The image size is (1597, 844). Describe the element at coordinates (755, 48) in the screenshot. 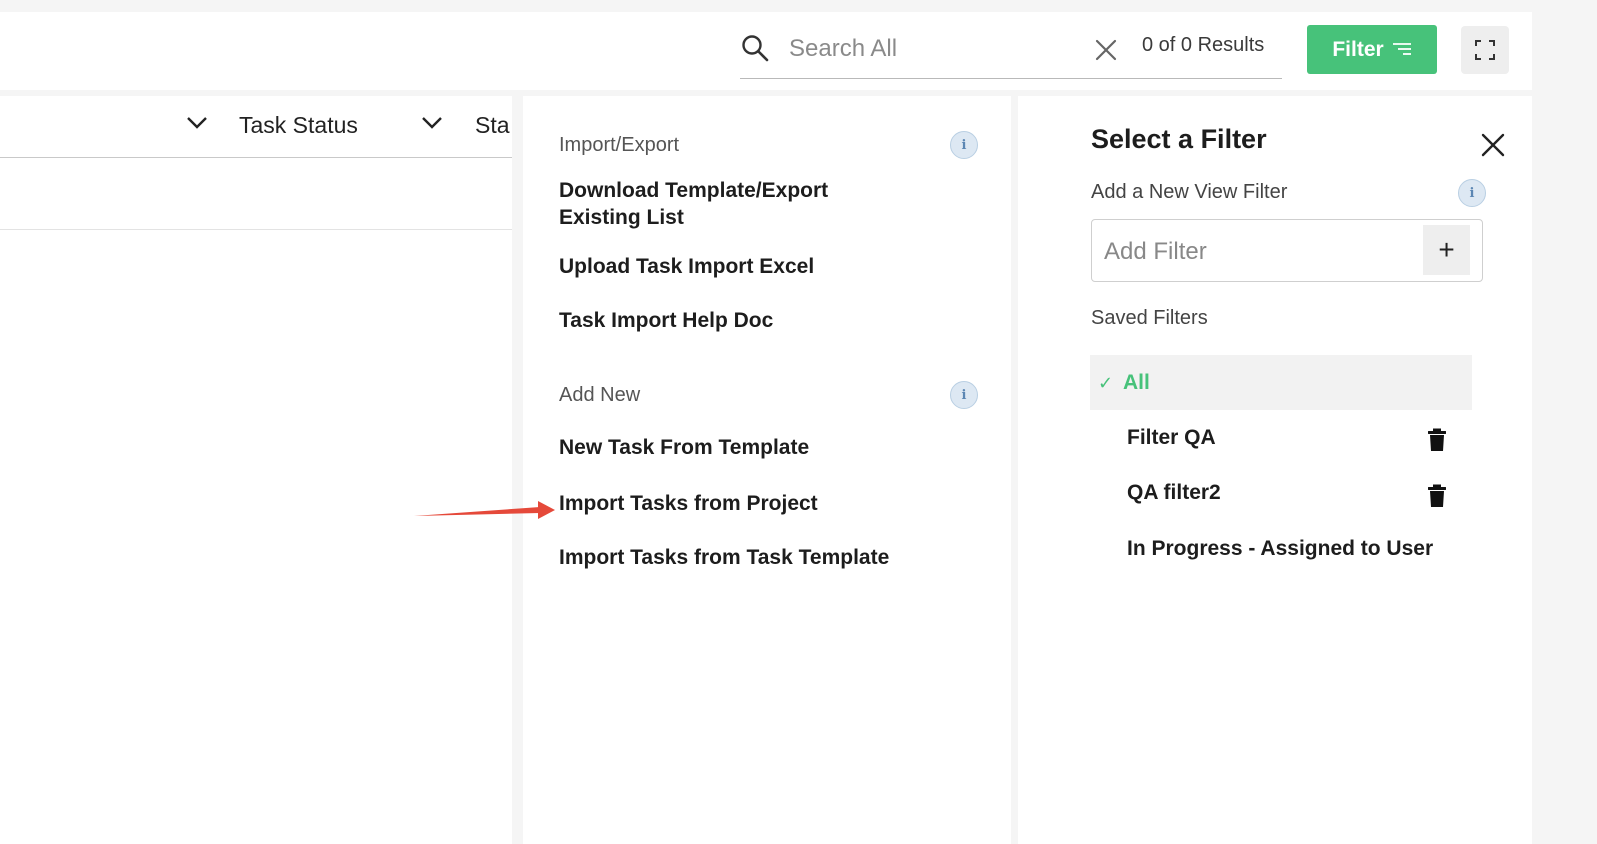

I see `search-icon` at that location.